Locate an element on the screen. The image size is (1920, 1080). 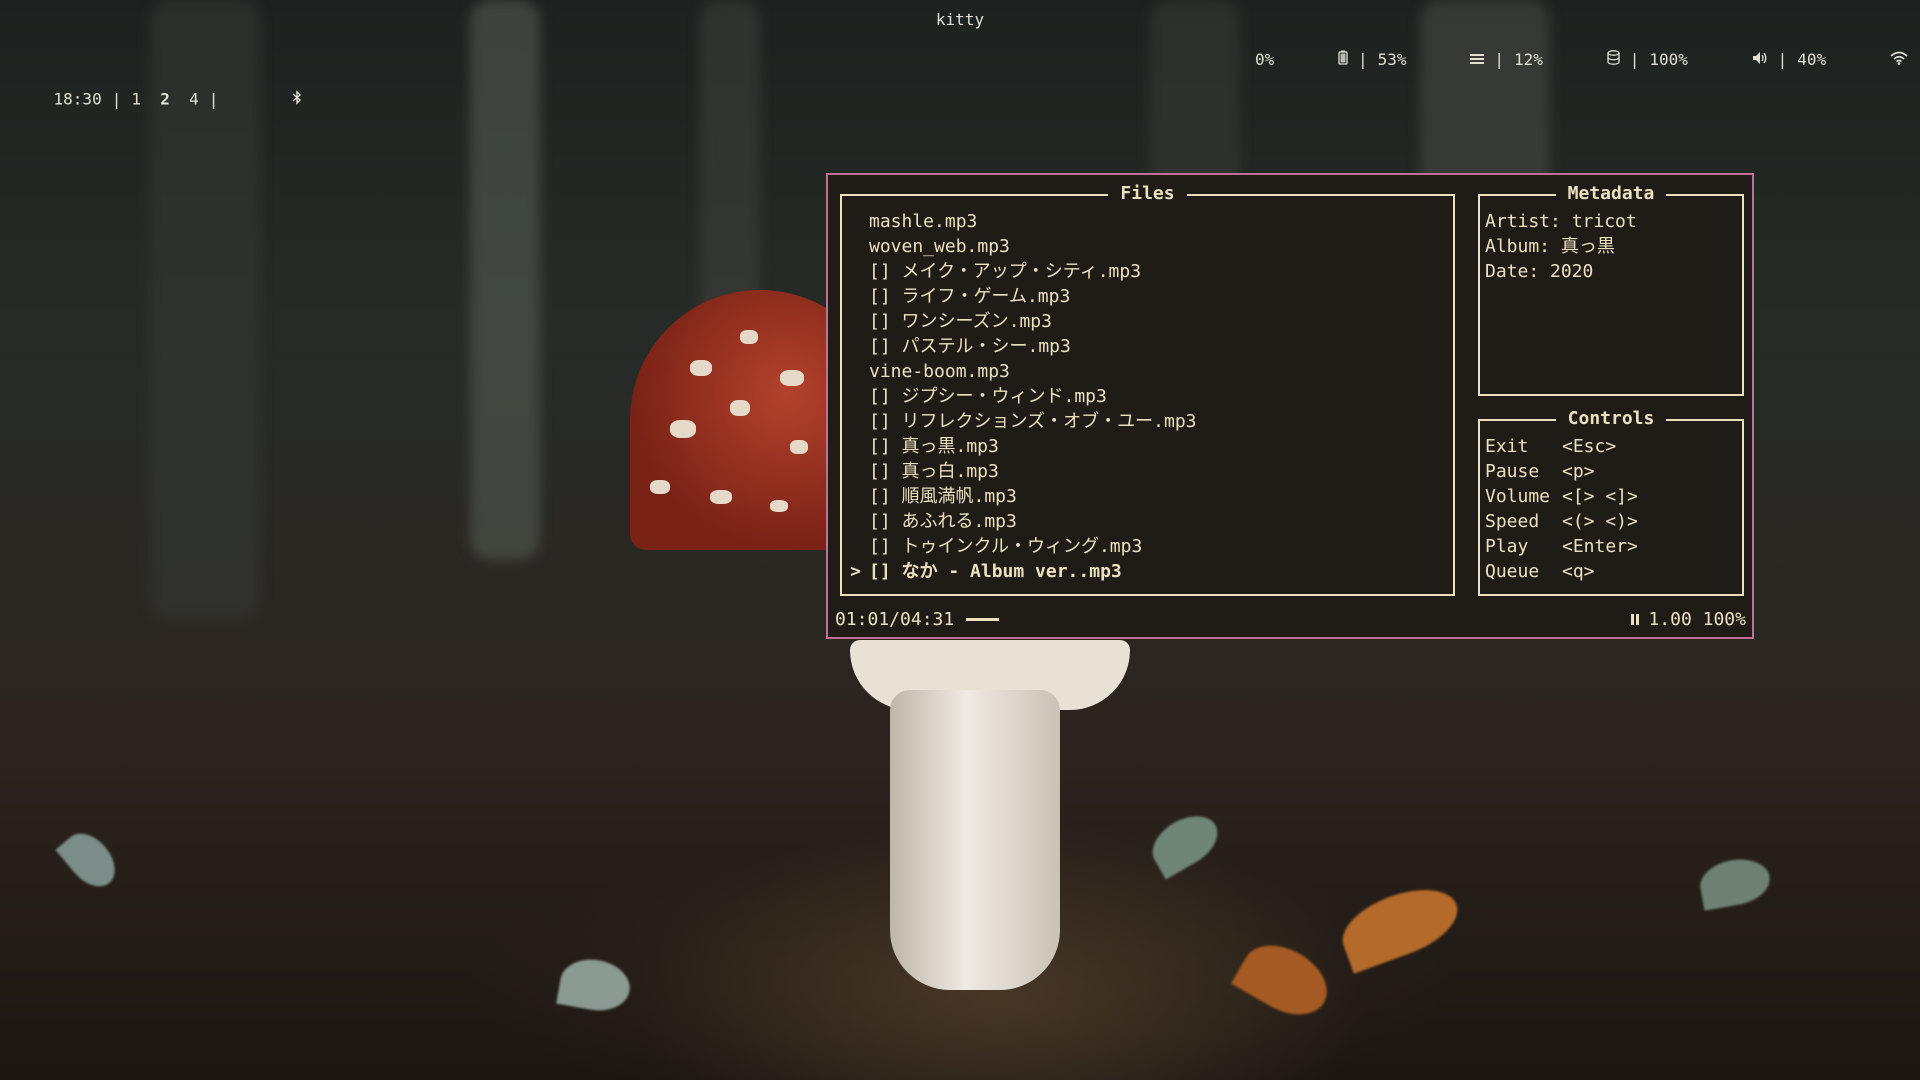
file-name: [] ジプシー・ウィンド.mp3 is located at coordinates (988, 396).